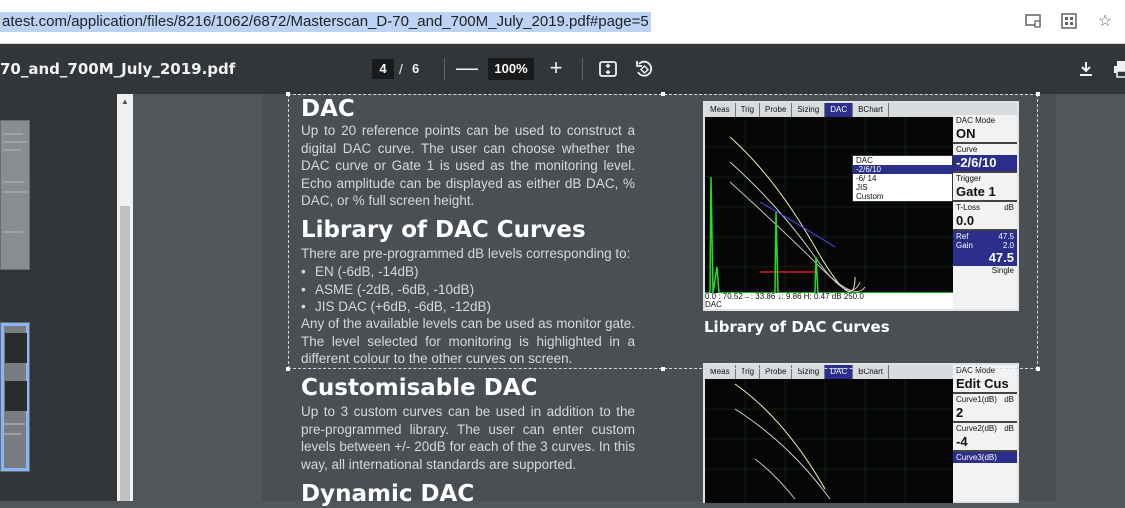 The width and height of the screenshot is (1125, 508). I want to click on setting-curve1: Curve1(dB) dB 2, so click(985, 408).